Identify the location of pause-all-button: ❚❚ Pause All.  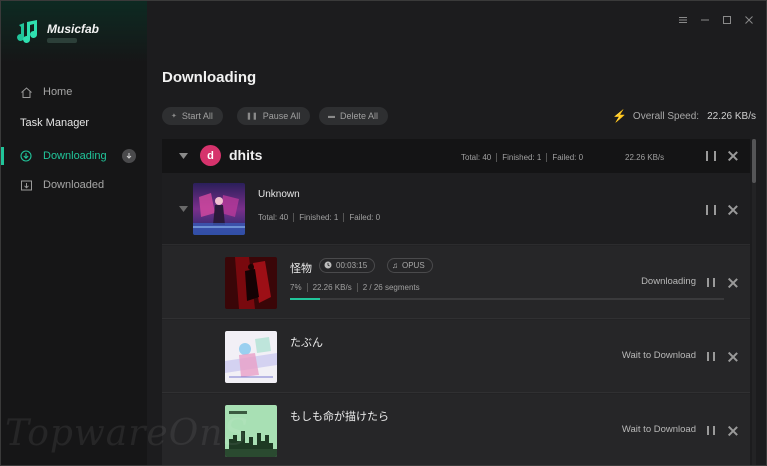
(274, 116).